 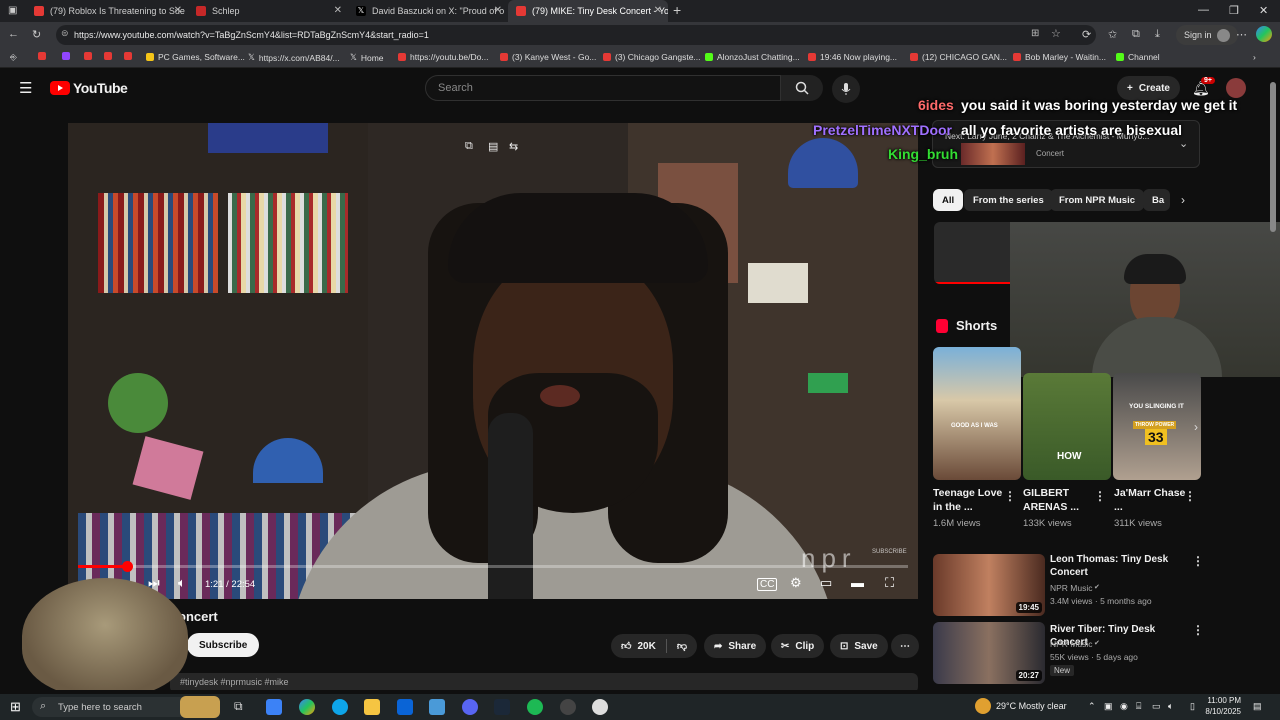 What do you see at coordinates (1056, 33) in the screenshot?
I see `star-icon: ☆` at bounding box center [1056, 33].